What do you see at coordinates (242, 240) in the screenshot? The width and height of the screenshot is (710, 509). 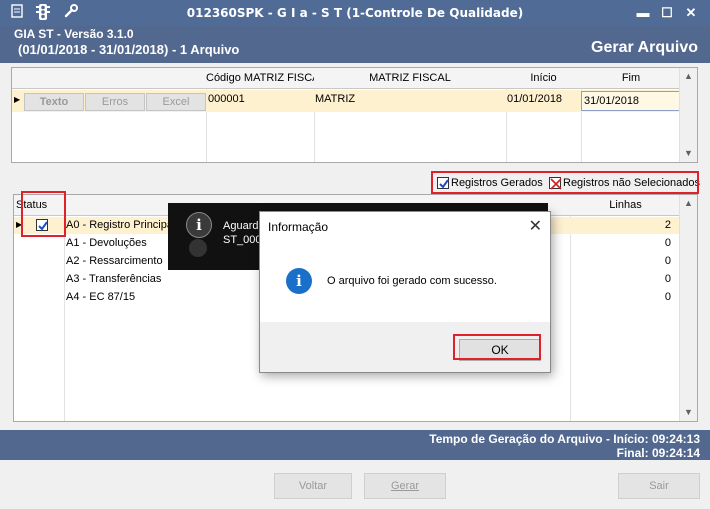 I see `toast-line2: ST_000` at bounding box center [242, 240].